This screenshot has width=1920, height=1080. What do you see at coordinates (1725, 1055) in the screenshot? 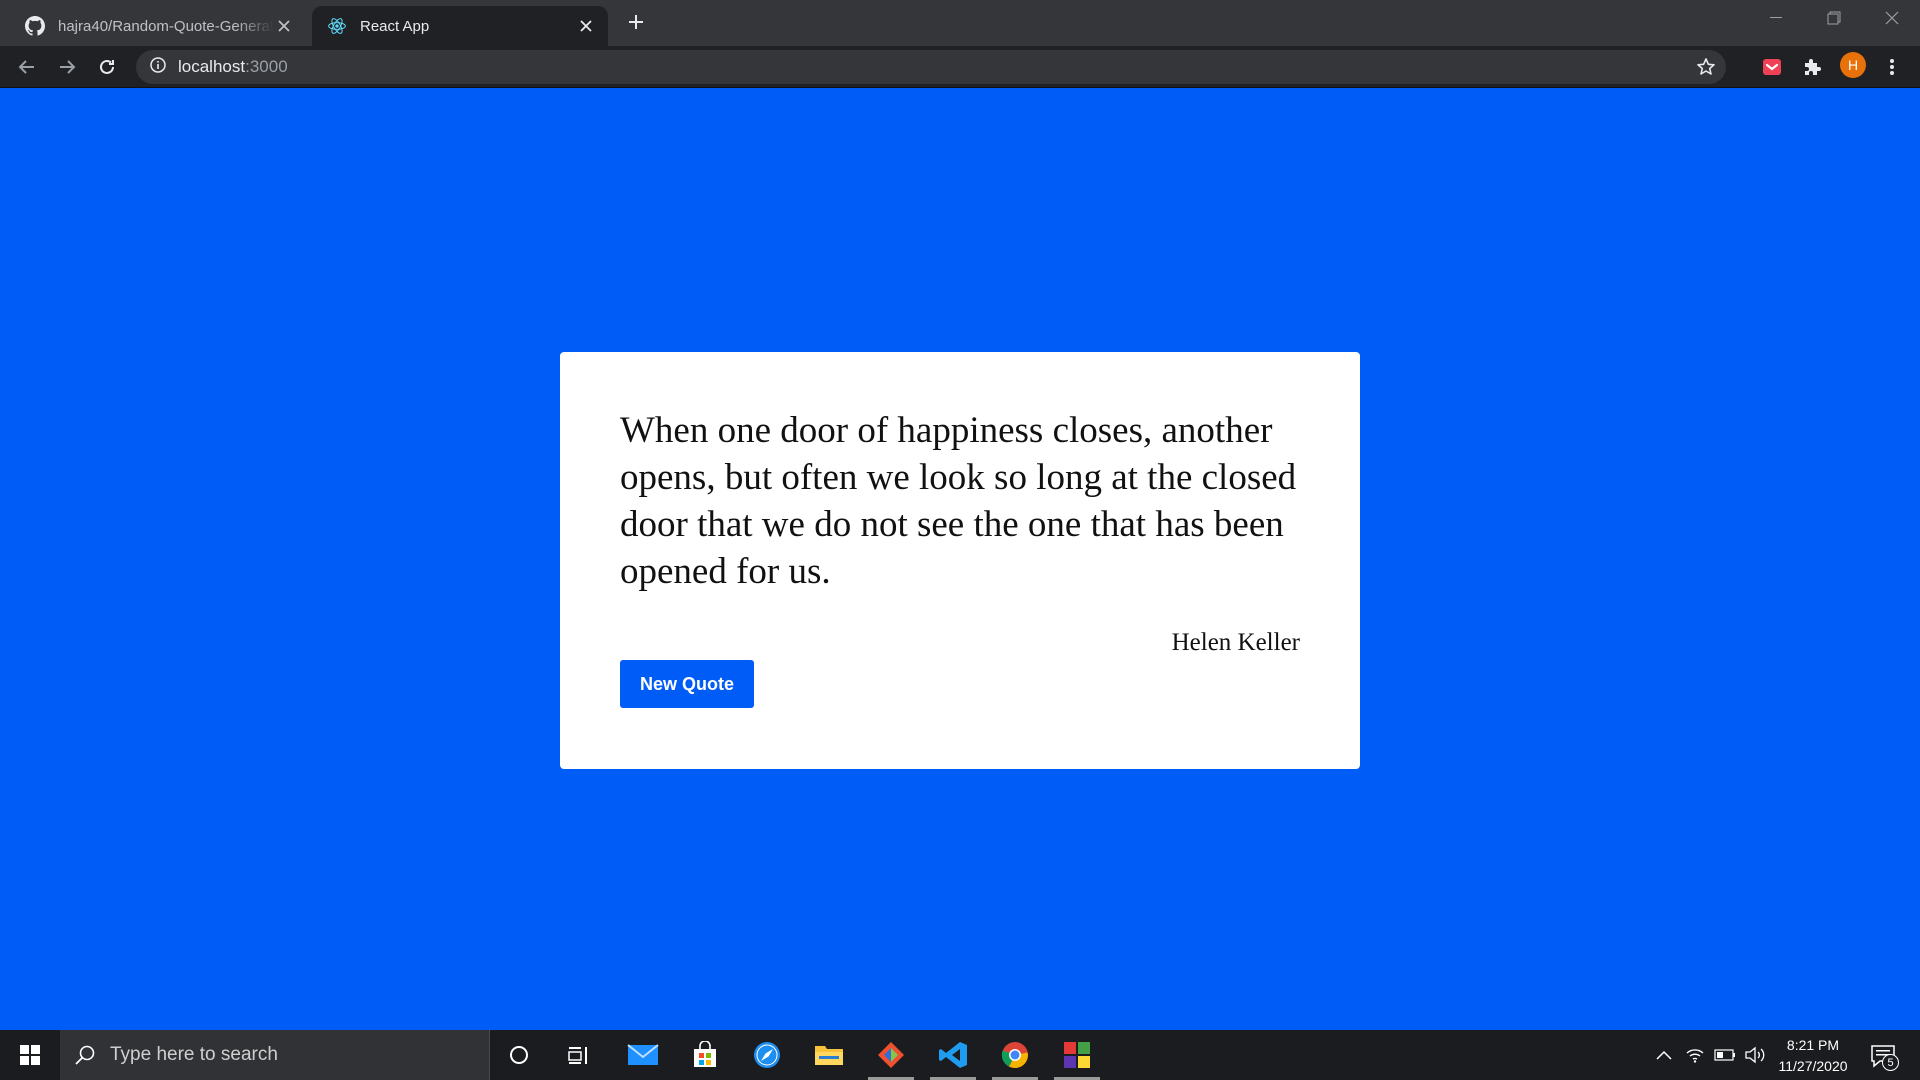
I see `battery-icon` at bounding box center [1725, 1055].